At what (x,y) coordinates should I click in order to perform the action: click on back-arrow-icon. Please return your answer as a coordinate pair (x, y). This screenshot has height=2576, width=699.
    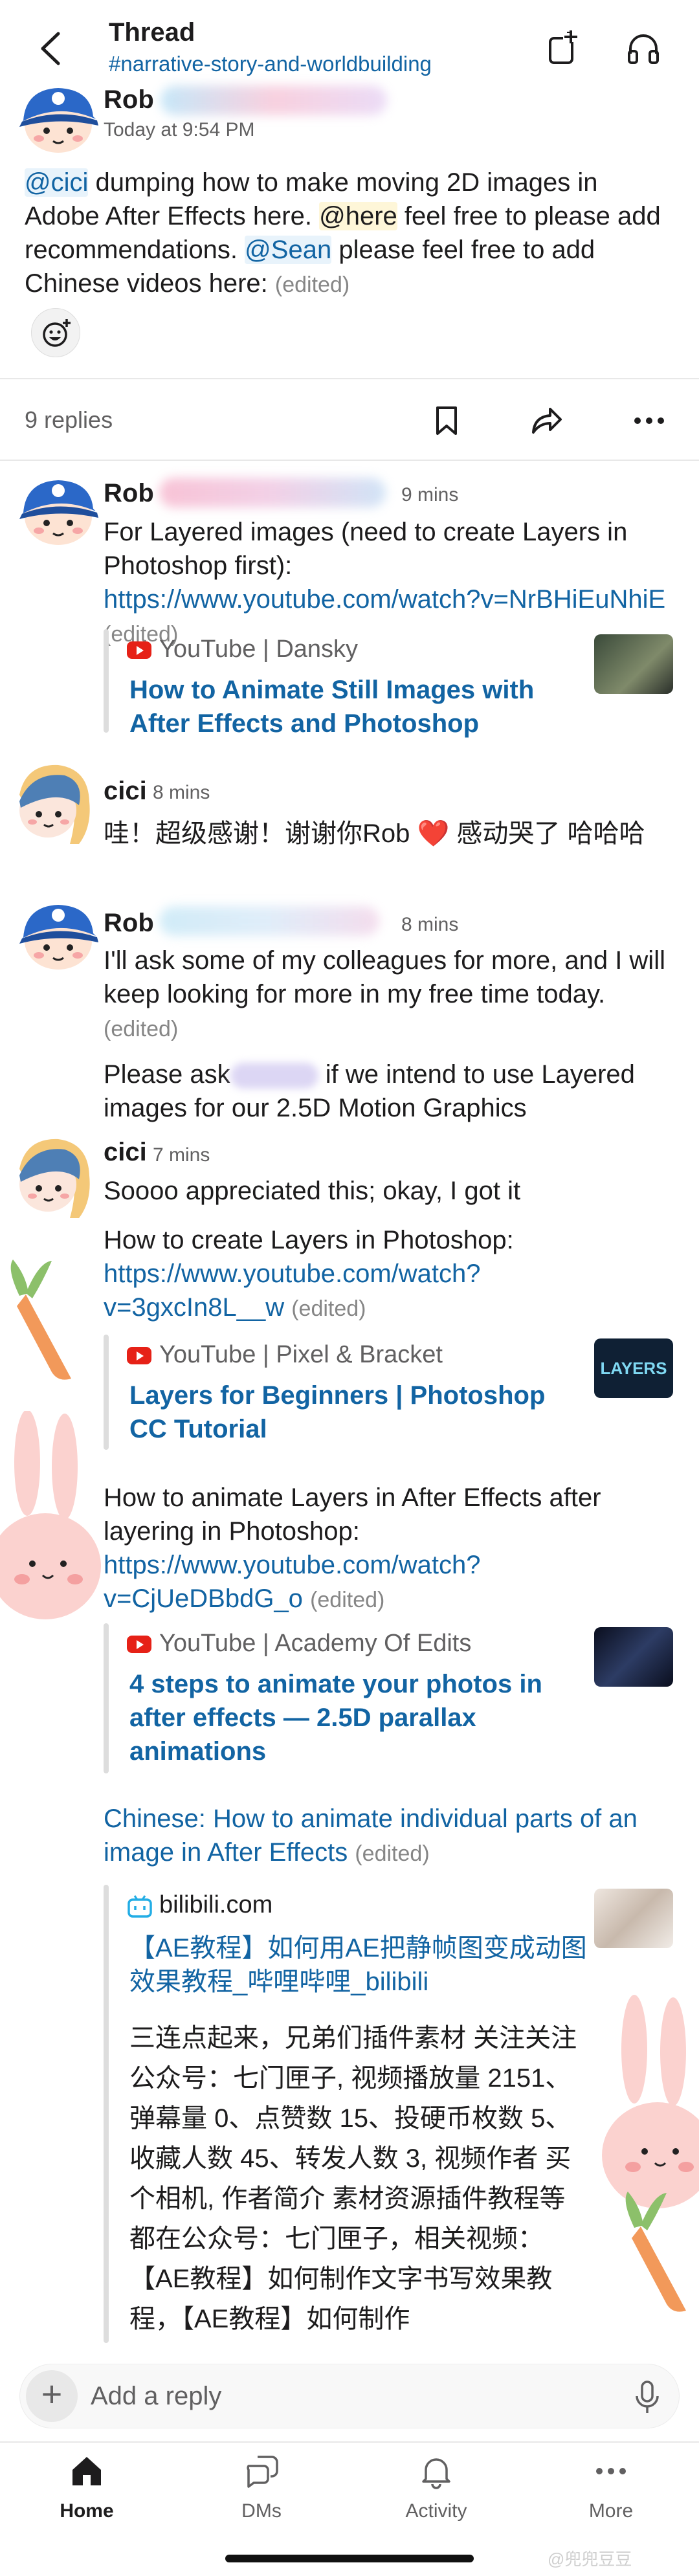
    Looking at the image, I should click on (50, 48).